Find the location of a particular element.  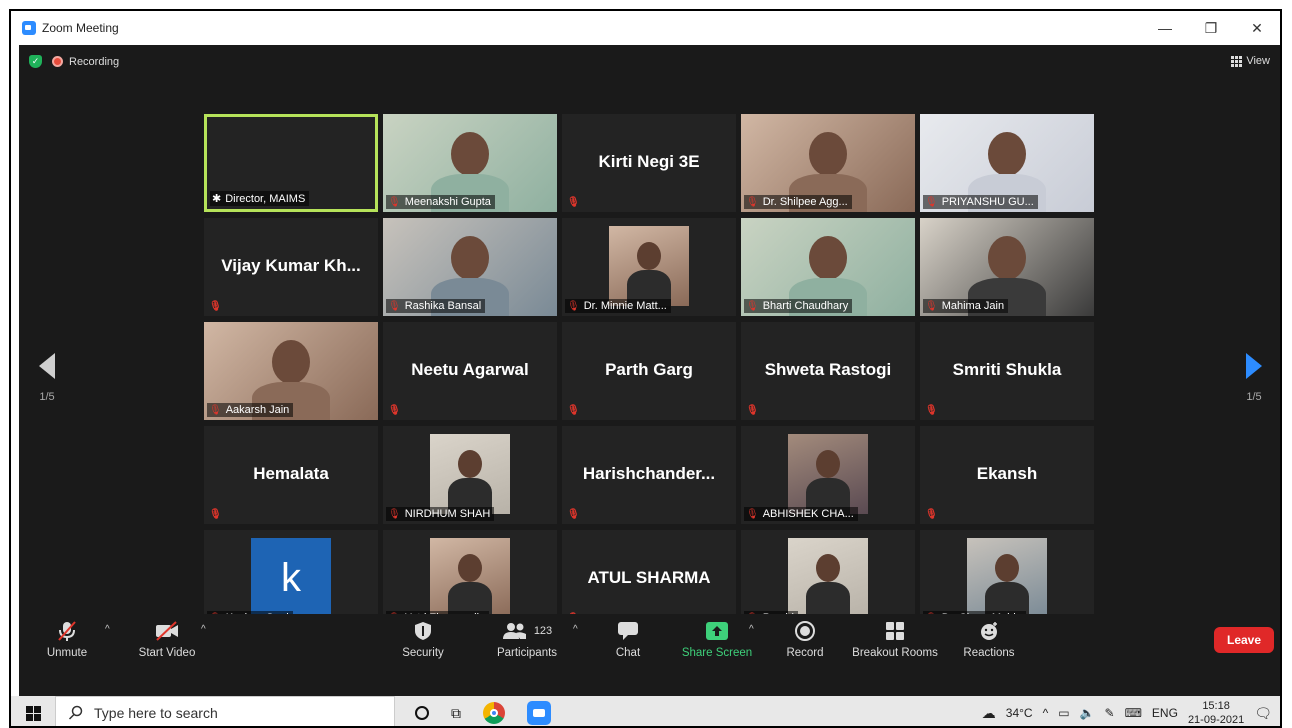

language-indicator: ENG is located at coordinates (1165, 713).